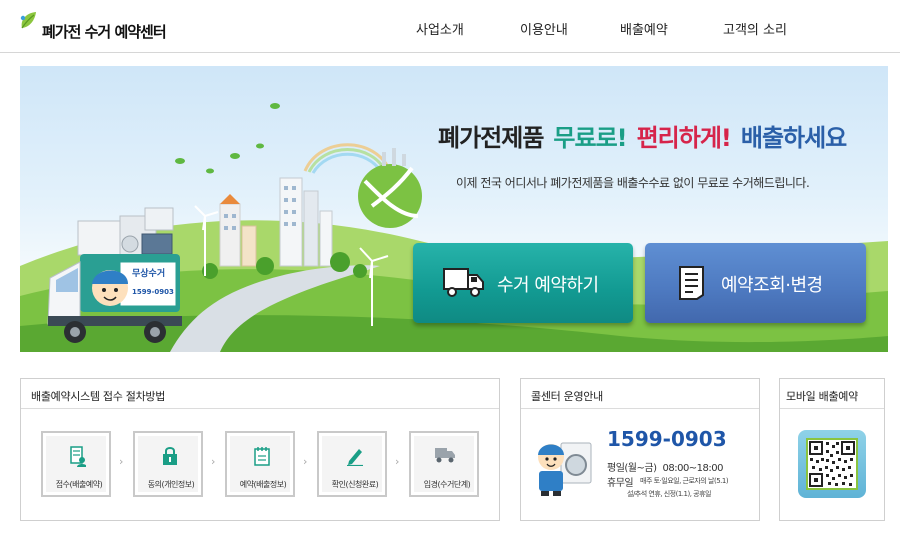  I want to click on step-pickup: 입경(수거단계), so click(444, 464).